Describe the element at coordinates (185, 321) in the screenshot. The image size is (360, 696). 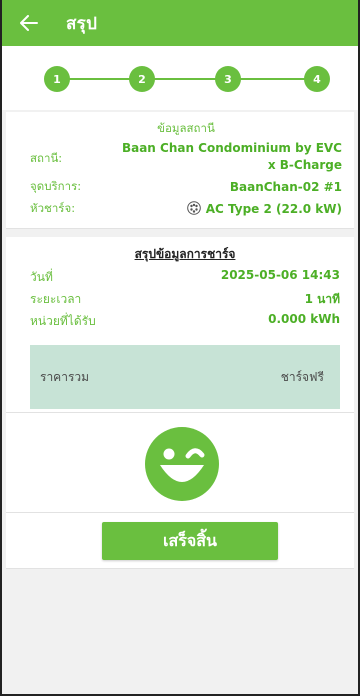
I see `energy-row: หน่วยที่ได้รับ 0.000 kWh` at that location.